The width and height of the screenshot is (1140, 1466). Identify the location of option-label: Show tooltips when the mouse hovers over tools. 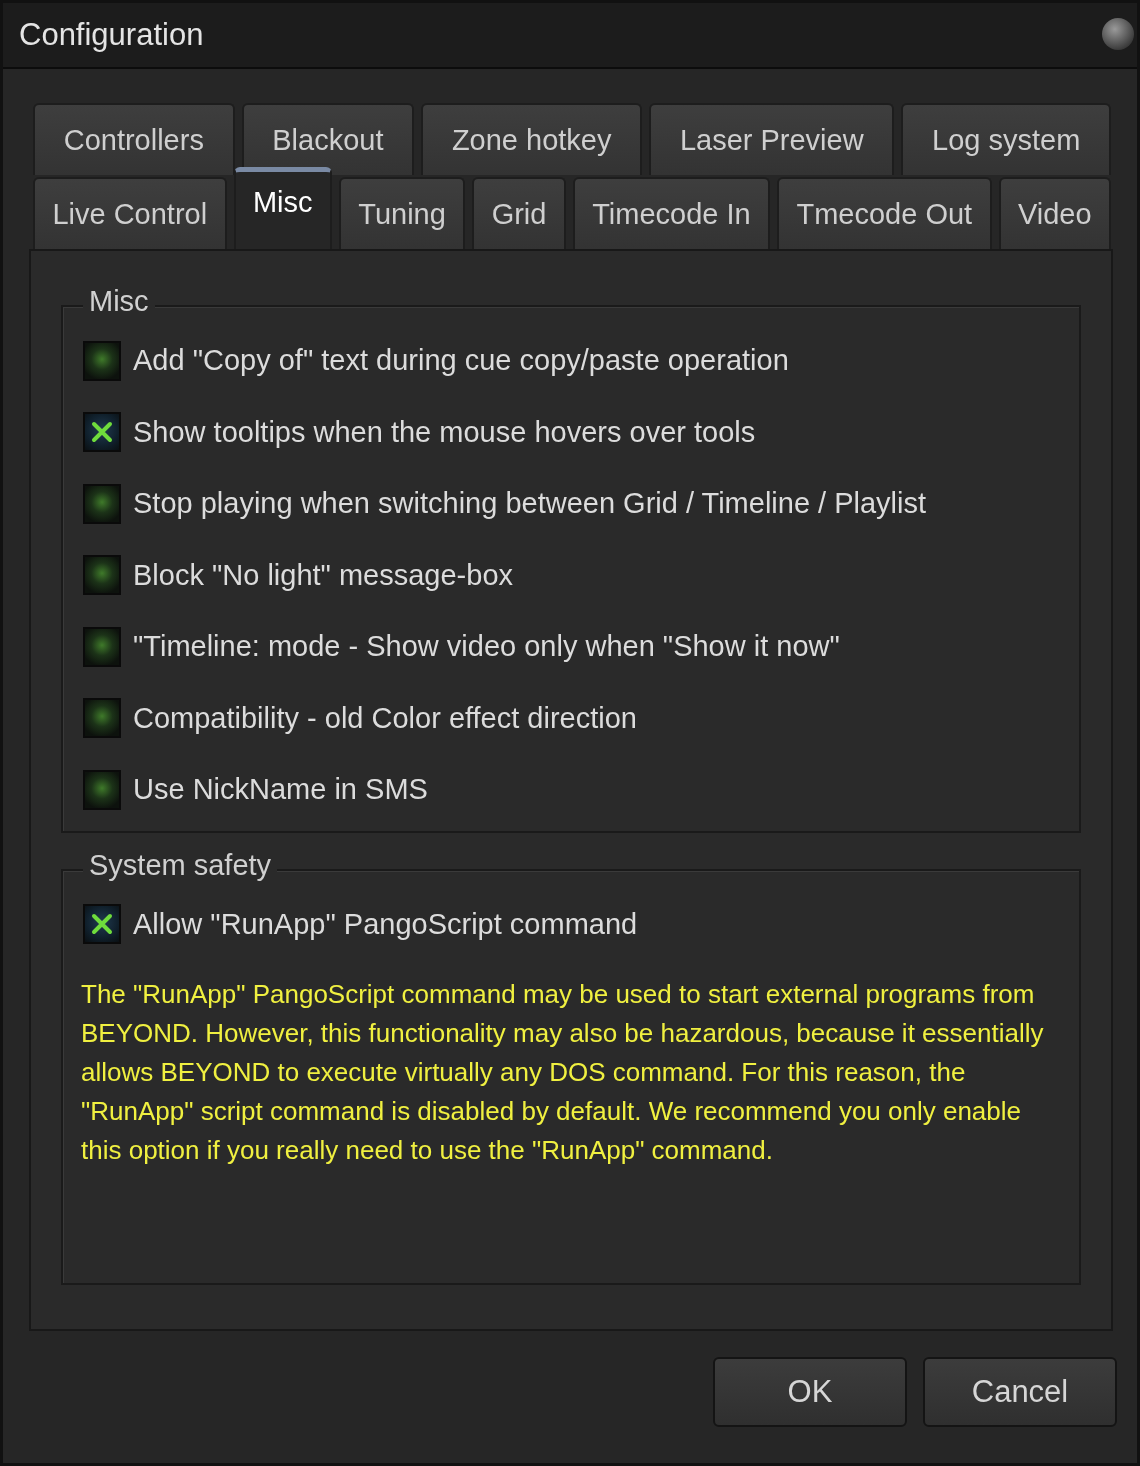
(444, 432).